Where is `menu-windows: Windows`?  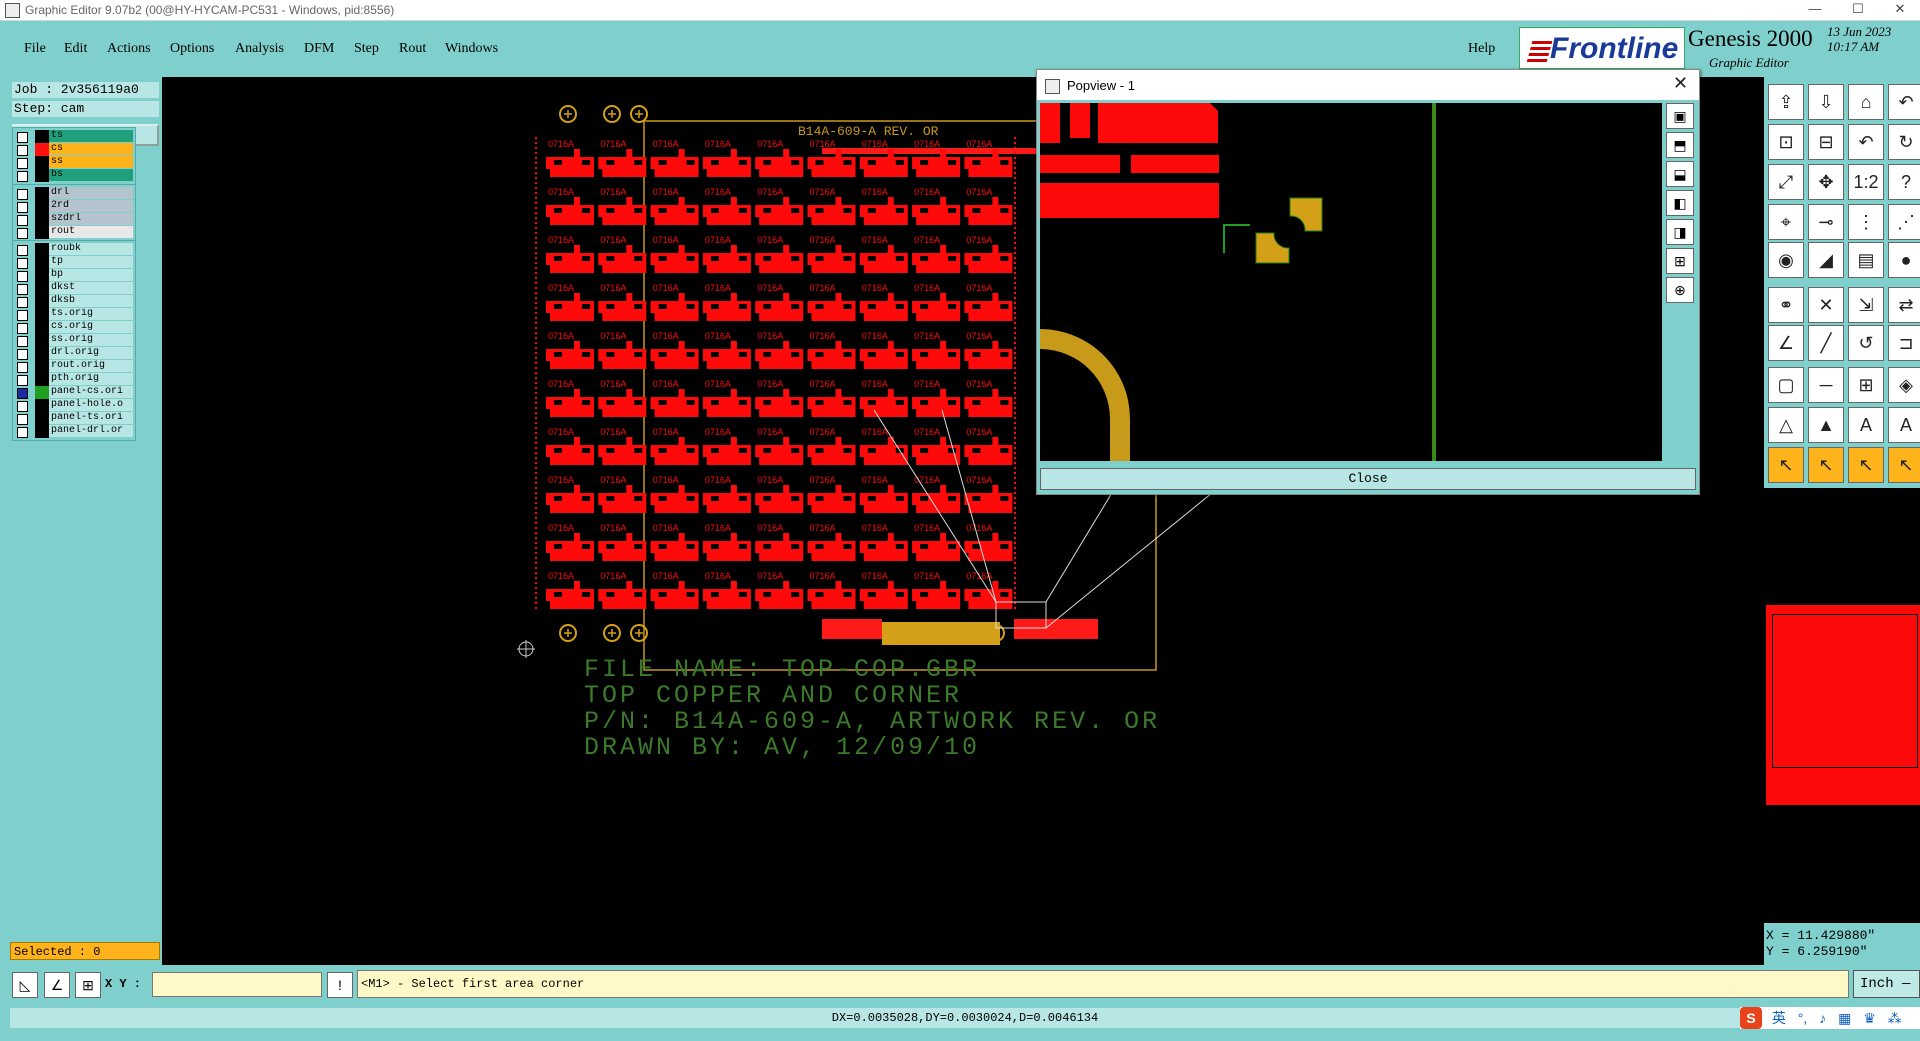 menu-windows: Windows is located at coordinates (471, 49).